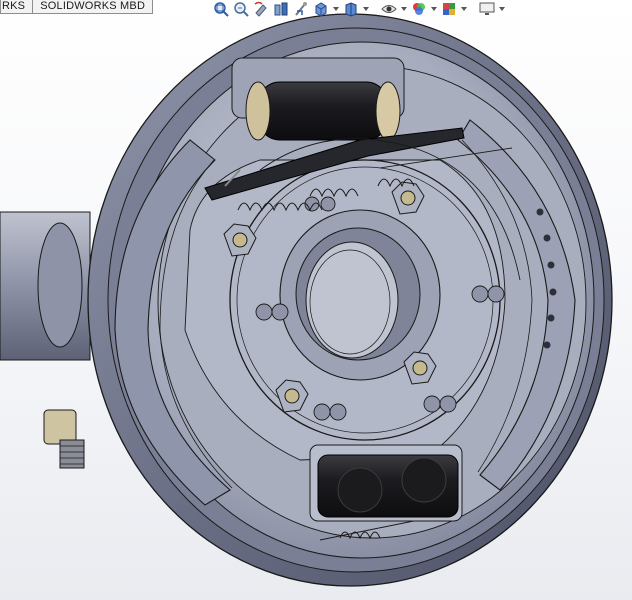 The image size is (632, 600). Describe the element at coordinates (241, 9) in the screenshot. I see `zoom-to-area-icon` at that location.